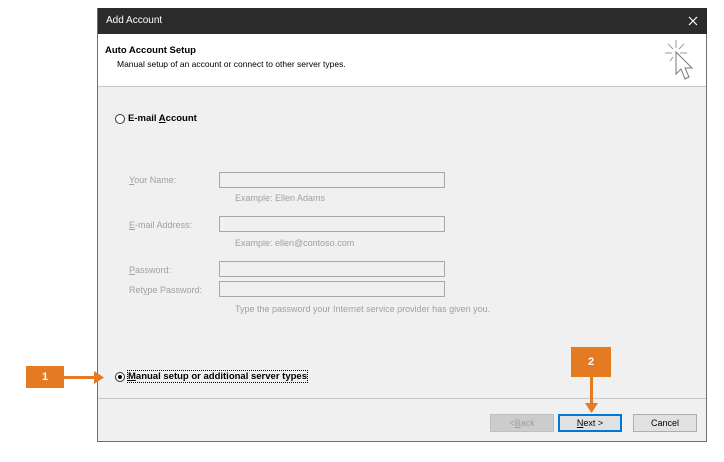  What do you see at coordinates (120, 376) in the screenshot?
I see `manual-setup-radio` at bounding box center [120, 376].